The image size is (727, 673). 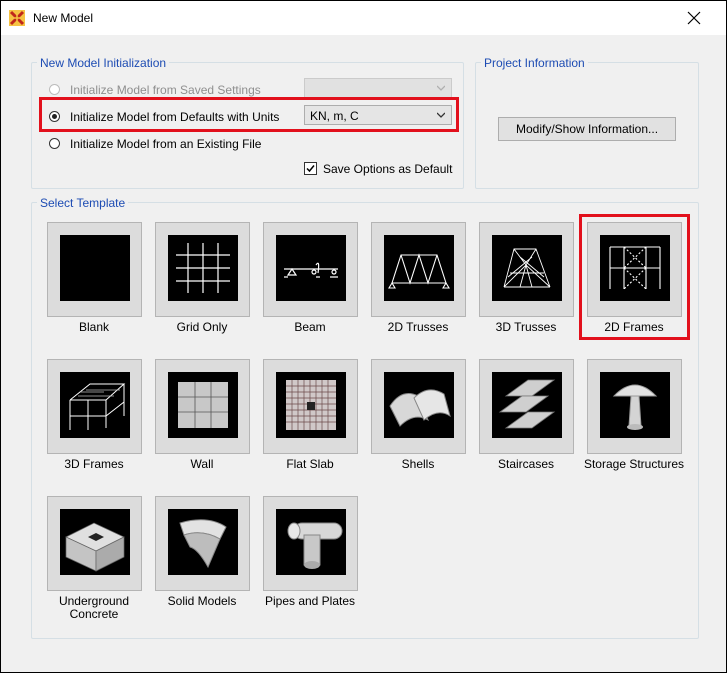 I want to click on template-flat-slab, so click(x=310, y=406).